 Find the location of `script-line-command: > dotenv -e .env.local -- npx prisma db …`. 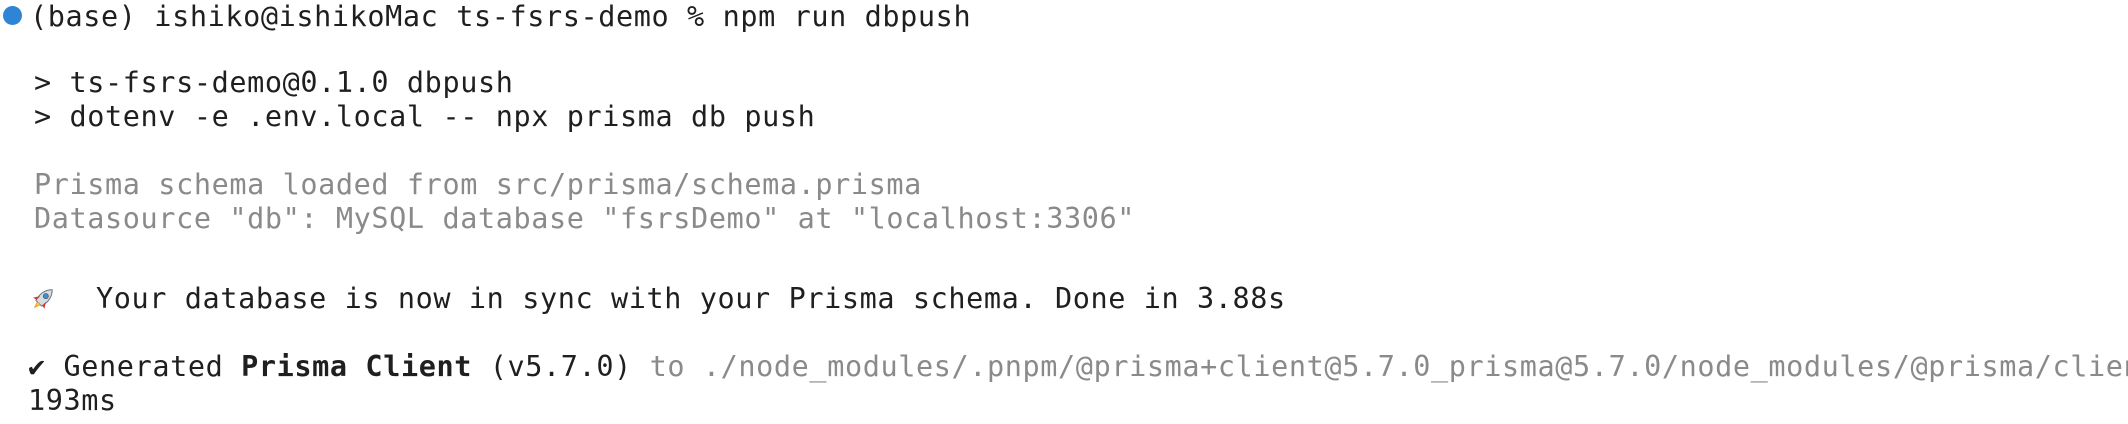

script-line-command: > dotenv -e .env.local -- npx prisma db … is located at coordinates (425, 116).